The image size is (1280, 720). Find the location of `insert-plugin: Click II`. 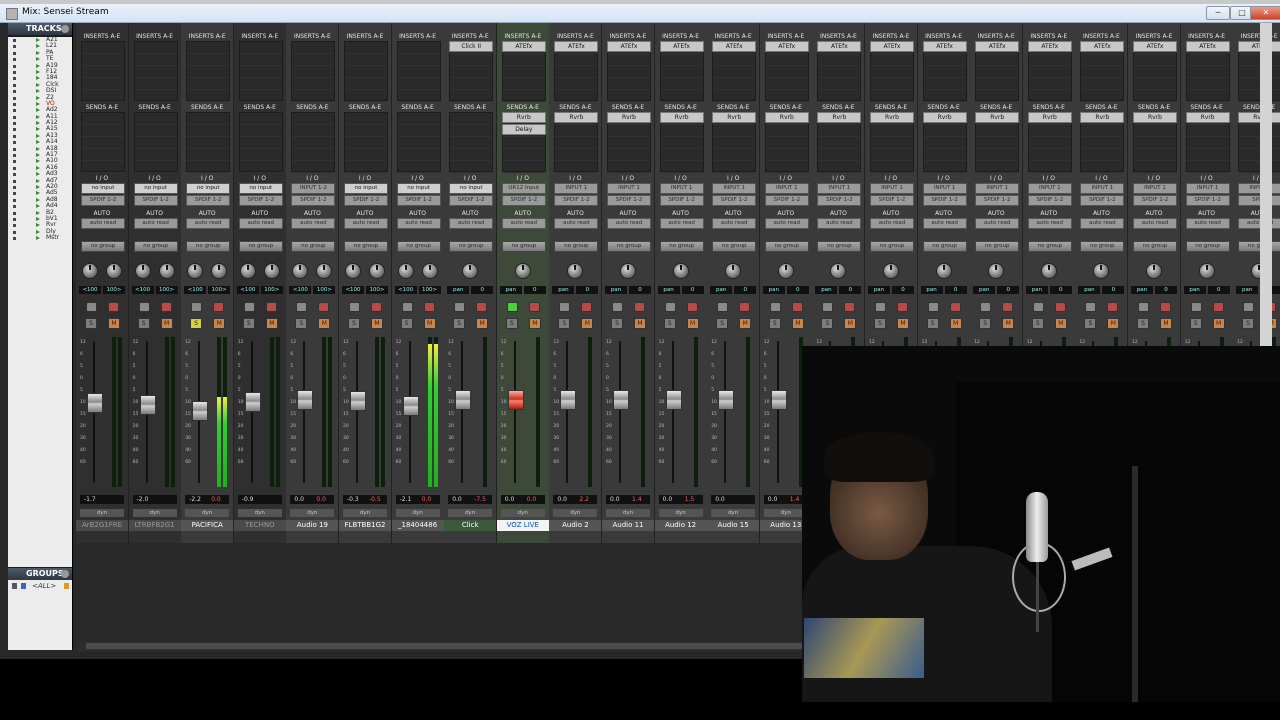

insert-plugin: Click II is located at coordinates (471, 46).